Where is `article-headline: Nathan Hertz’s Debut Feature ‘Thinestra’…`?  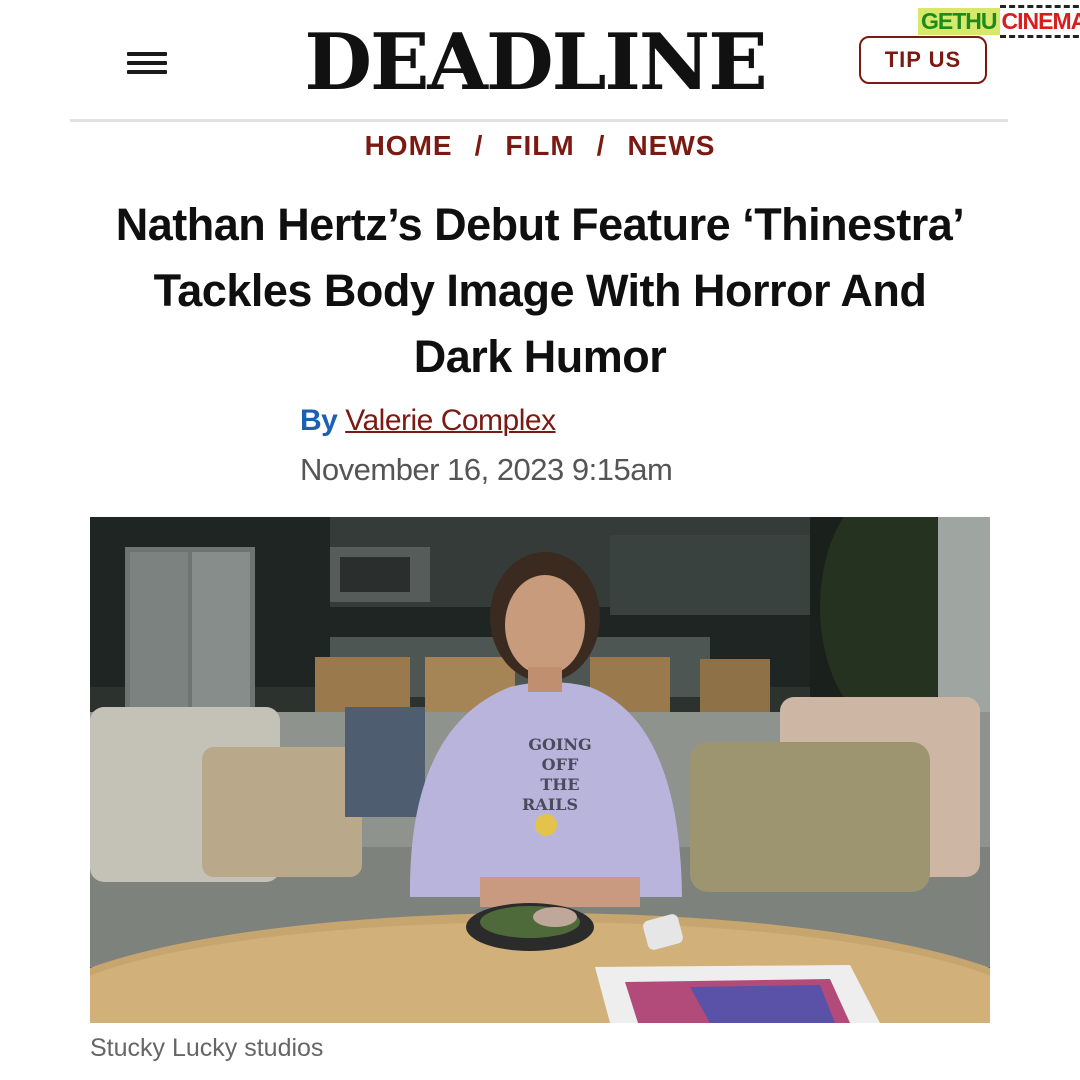 article-headline: Nathan Hertz’s Debut Feature ‘Thinestra’… is located at coordinates (540, 290).